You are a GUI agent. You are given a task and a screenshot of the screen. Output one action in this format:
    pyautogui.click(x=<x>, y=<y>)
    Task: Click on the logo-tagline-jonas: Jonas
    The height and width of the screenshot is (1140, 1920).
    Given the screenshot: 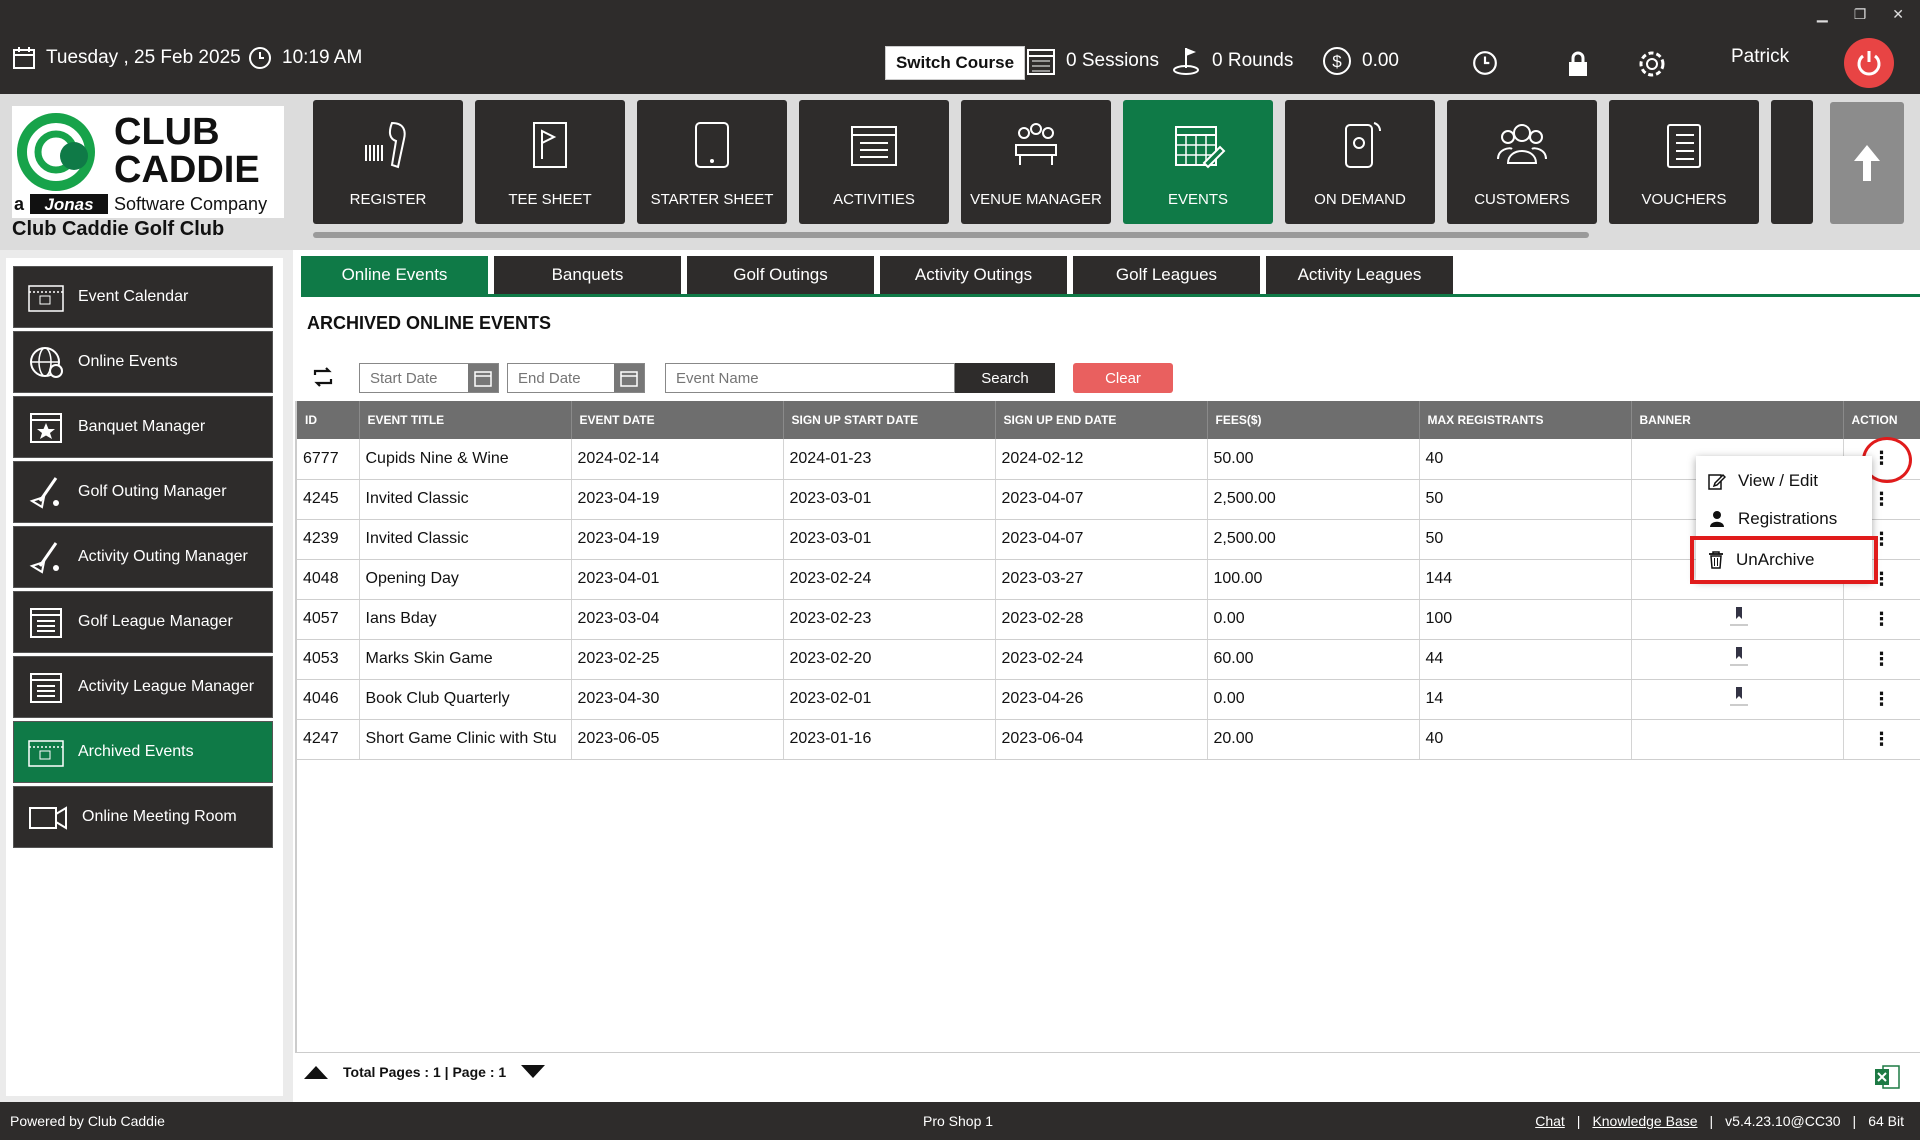 What is the action you would take?
    pyautogui.click(x=68, y=204)
    